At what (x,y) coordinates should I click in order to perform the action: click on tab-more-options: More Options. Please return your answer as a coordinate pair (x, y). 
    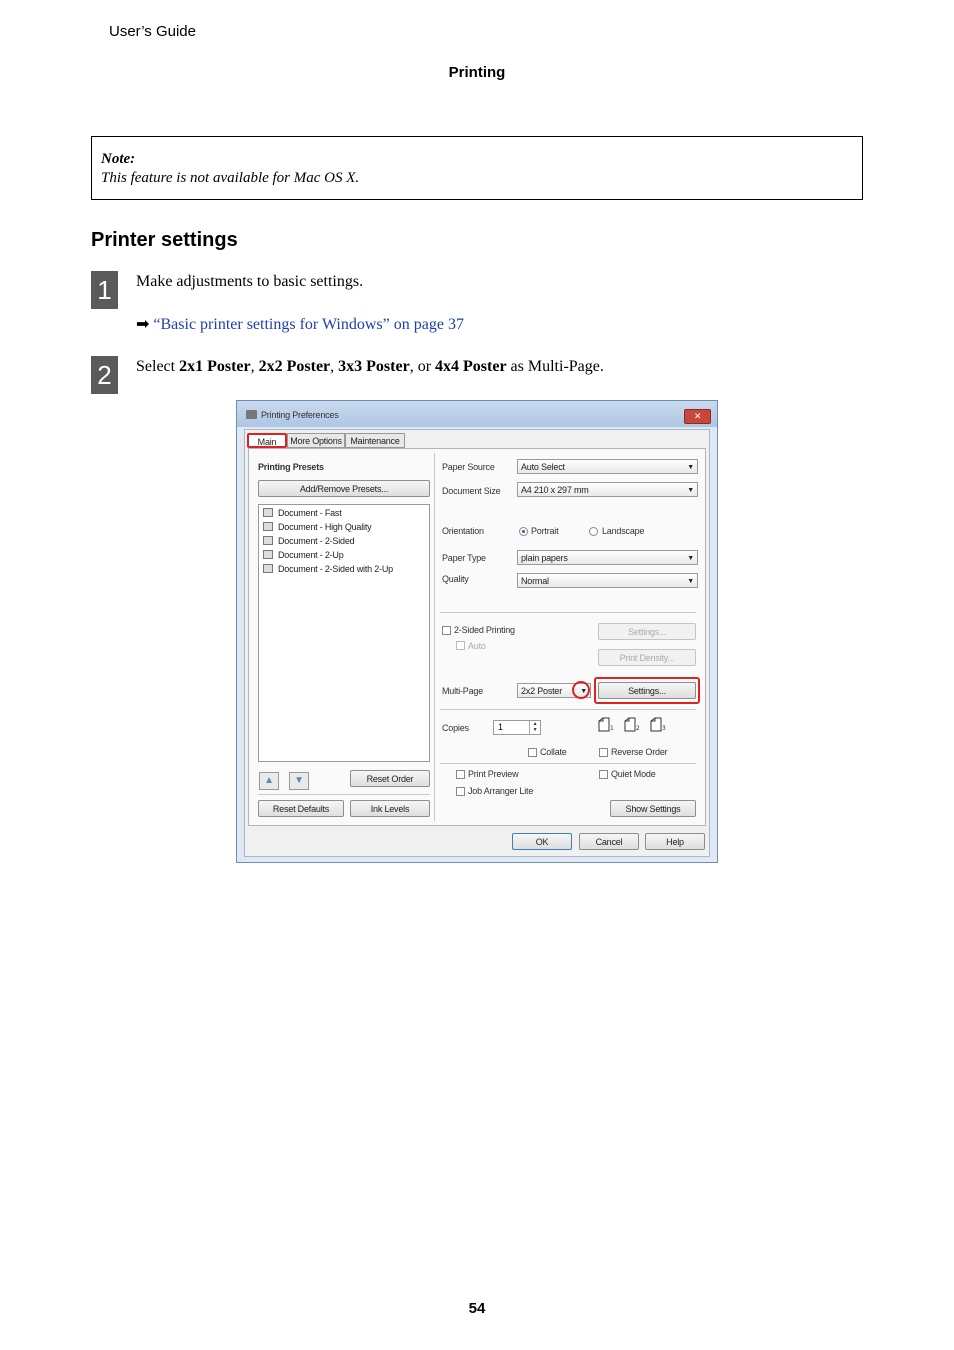
    Looking at the image, I should click on (316, 440).